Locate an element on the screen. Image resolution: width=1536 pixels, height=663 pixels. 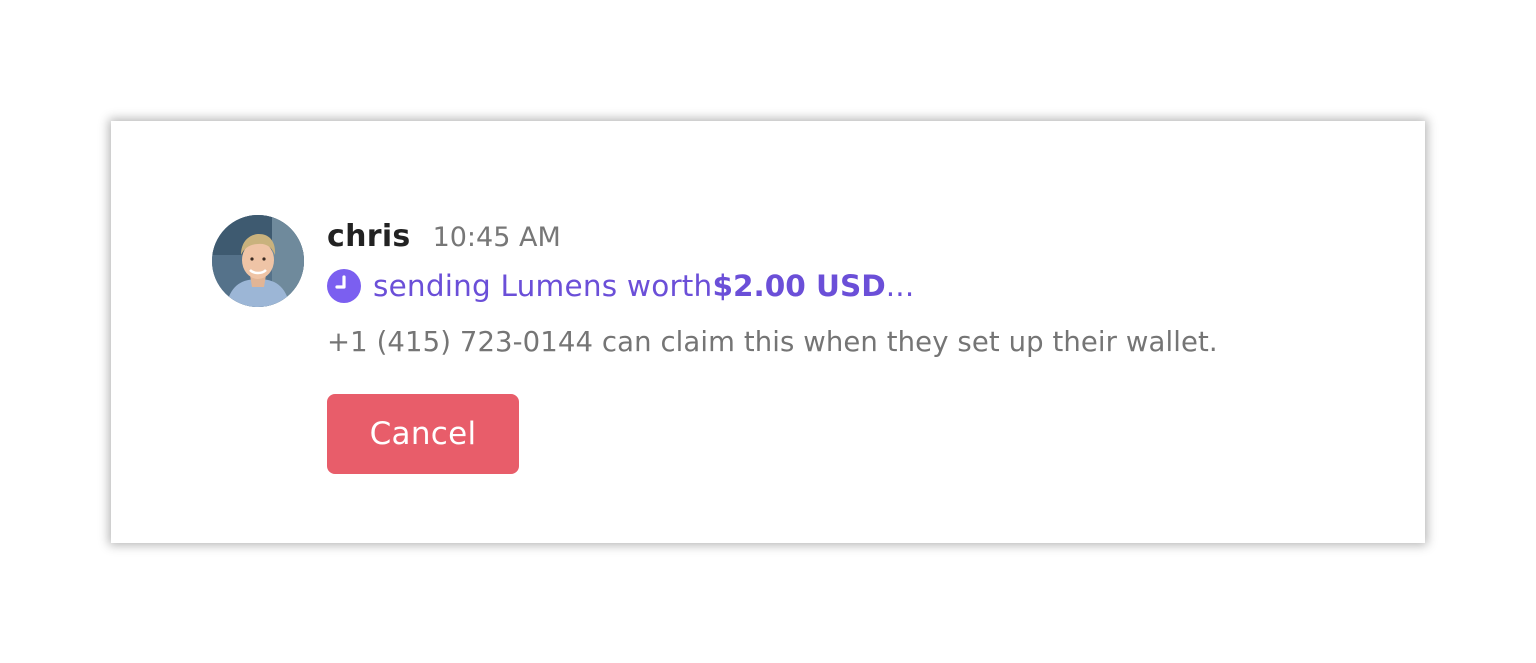
avatar is located at coordinates (258, 261).